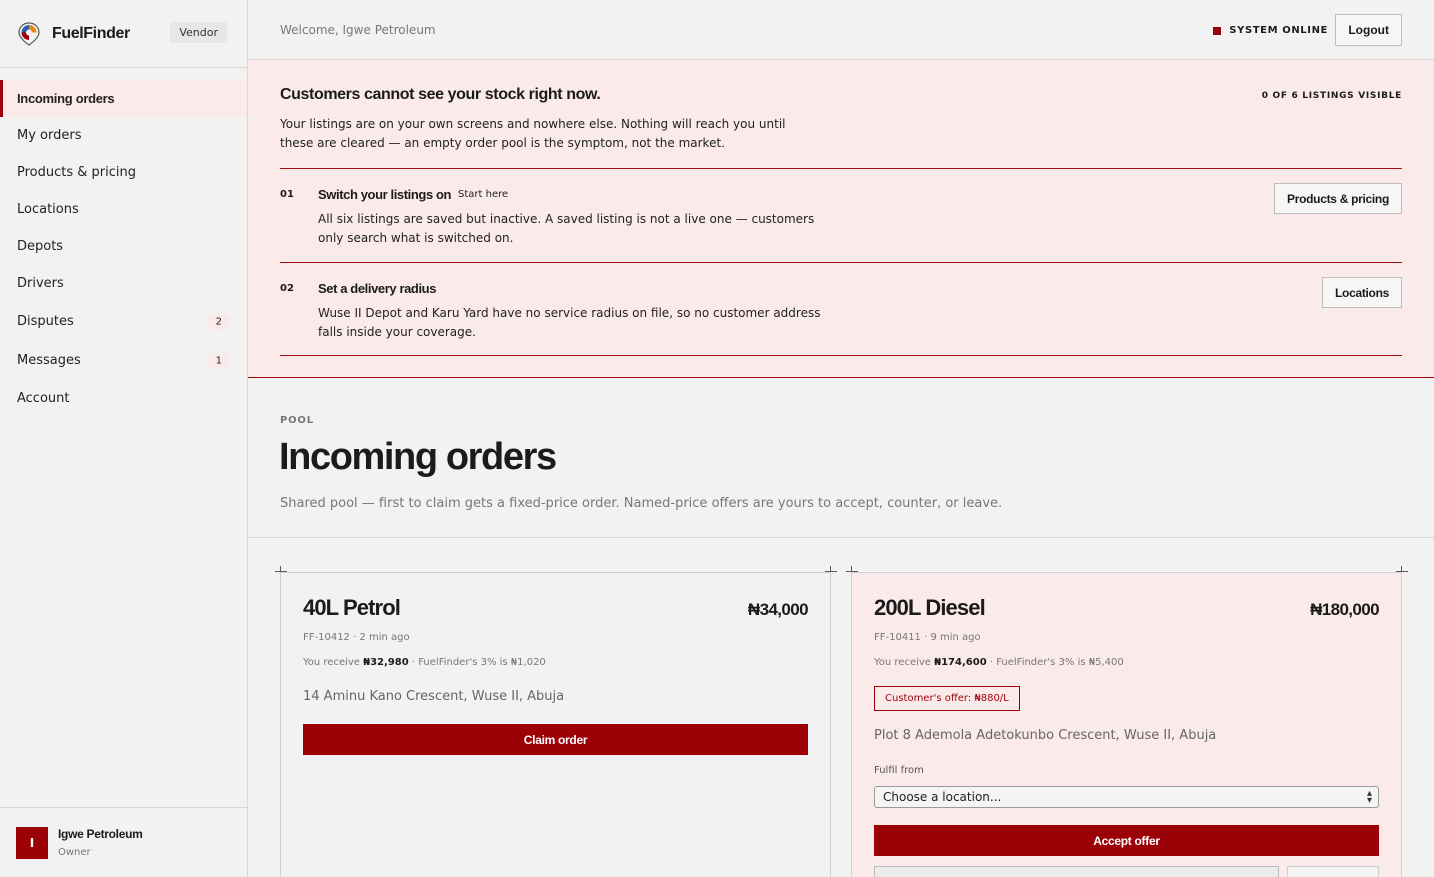  Describe the element at coordinates (930, 607) in the screenshot. I see `order-title: 200L Diesel` at that location.